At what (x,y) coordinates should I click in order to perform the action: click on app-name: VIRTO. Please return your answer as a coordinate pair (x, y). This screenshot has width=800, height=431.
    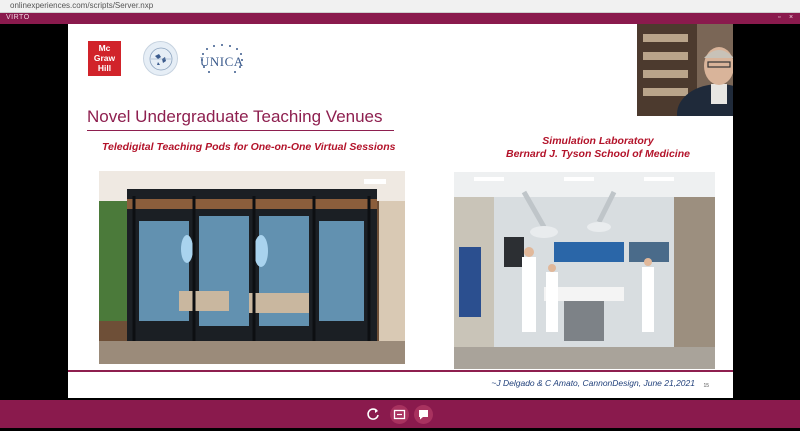
    Looking at the image, I should click on (18, 17).